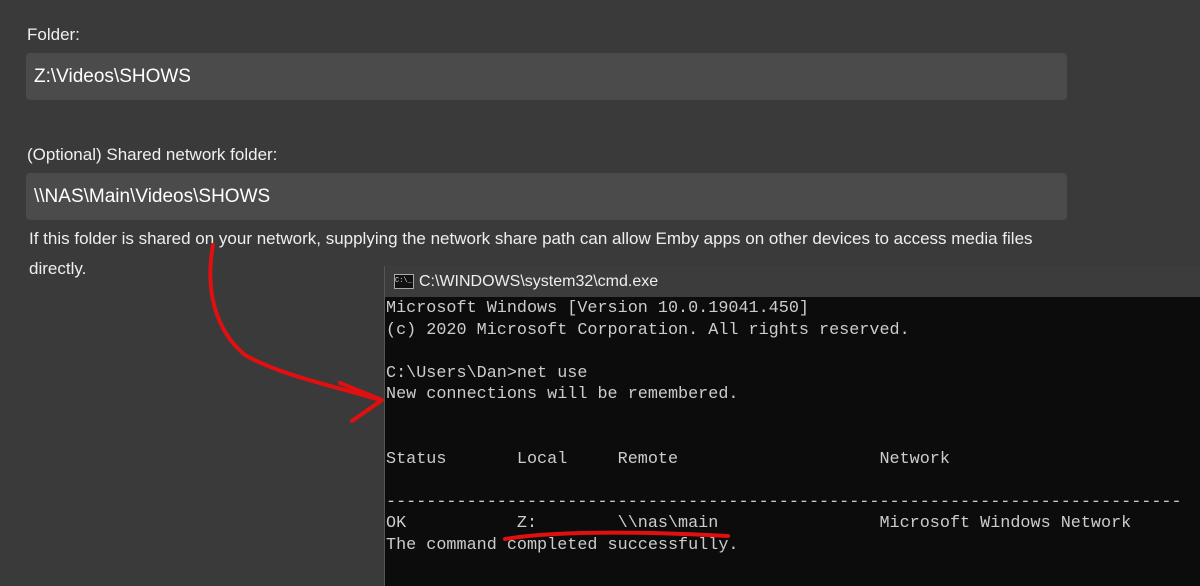 The width and height of the screenshot is (1200, 586). What do you see at coordinates (295, 322) in the screenshot?
I see `arrow-annotation` at bounding box center [295, 322].